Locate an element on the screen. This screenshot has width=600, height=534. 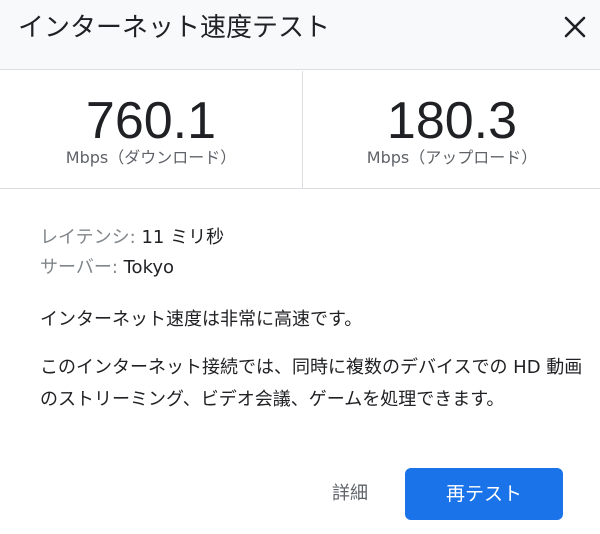
download-speed-unit: Mbps（ダウンロード） is located at coordinates (151, 157).